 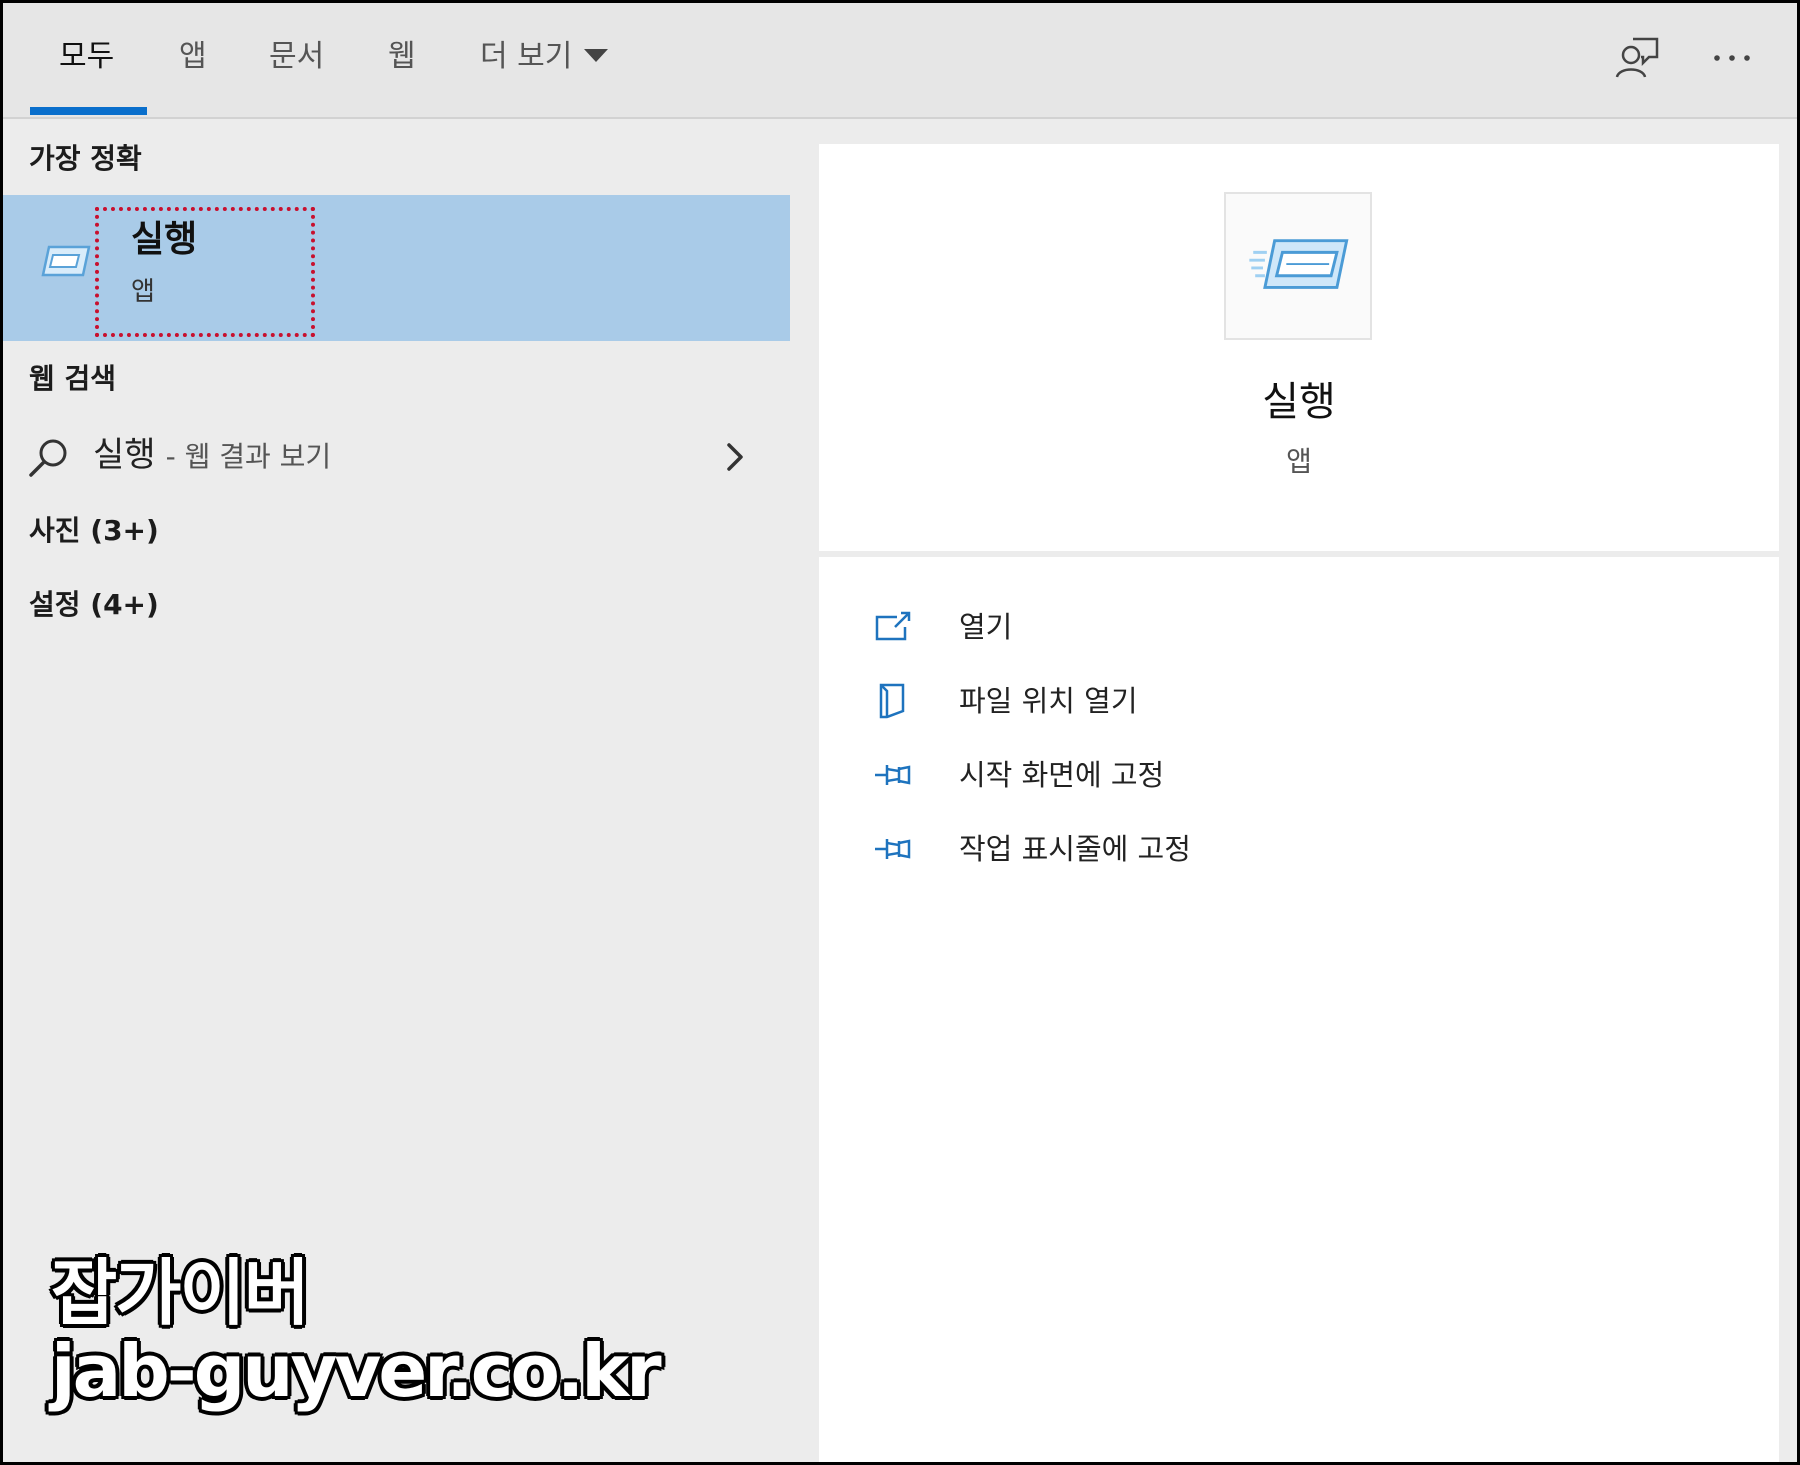 What do you see at coordinates (1173, 701) in the screenshot?
I see `action-open-file-location: 파일 위치 열기` at bounding box center [1173, 701].